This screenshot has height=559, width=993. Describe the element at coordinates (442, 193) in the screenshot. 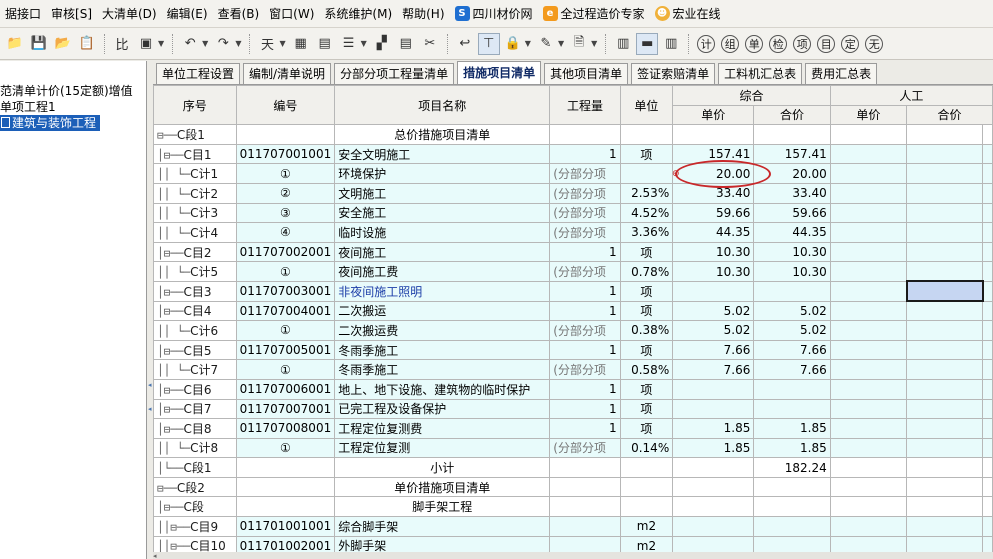

I see `cell-name: 文明施工` at that location.